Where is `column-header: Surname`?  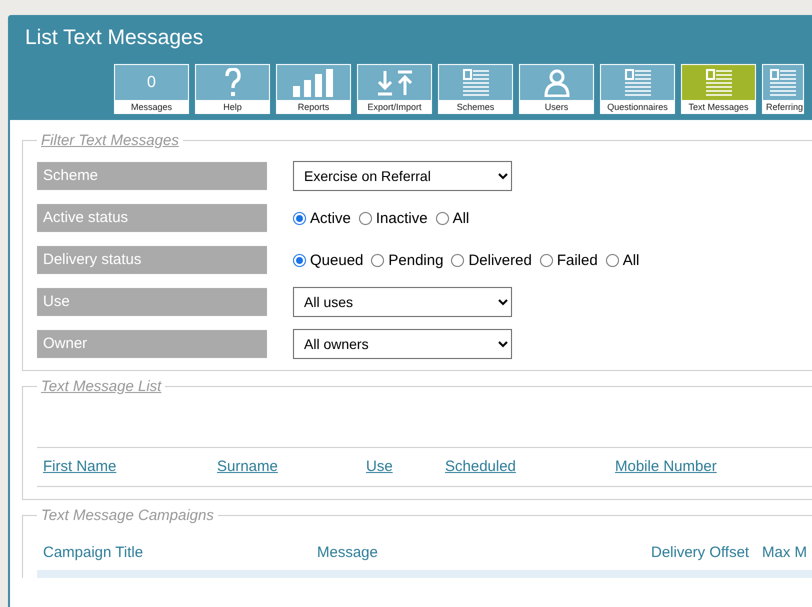
column-header: Surname is located at coordinates (247, 466).